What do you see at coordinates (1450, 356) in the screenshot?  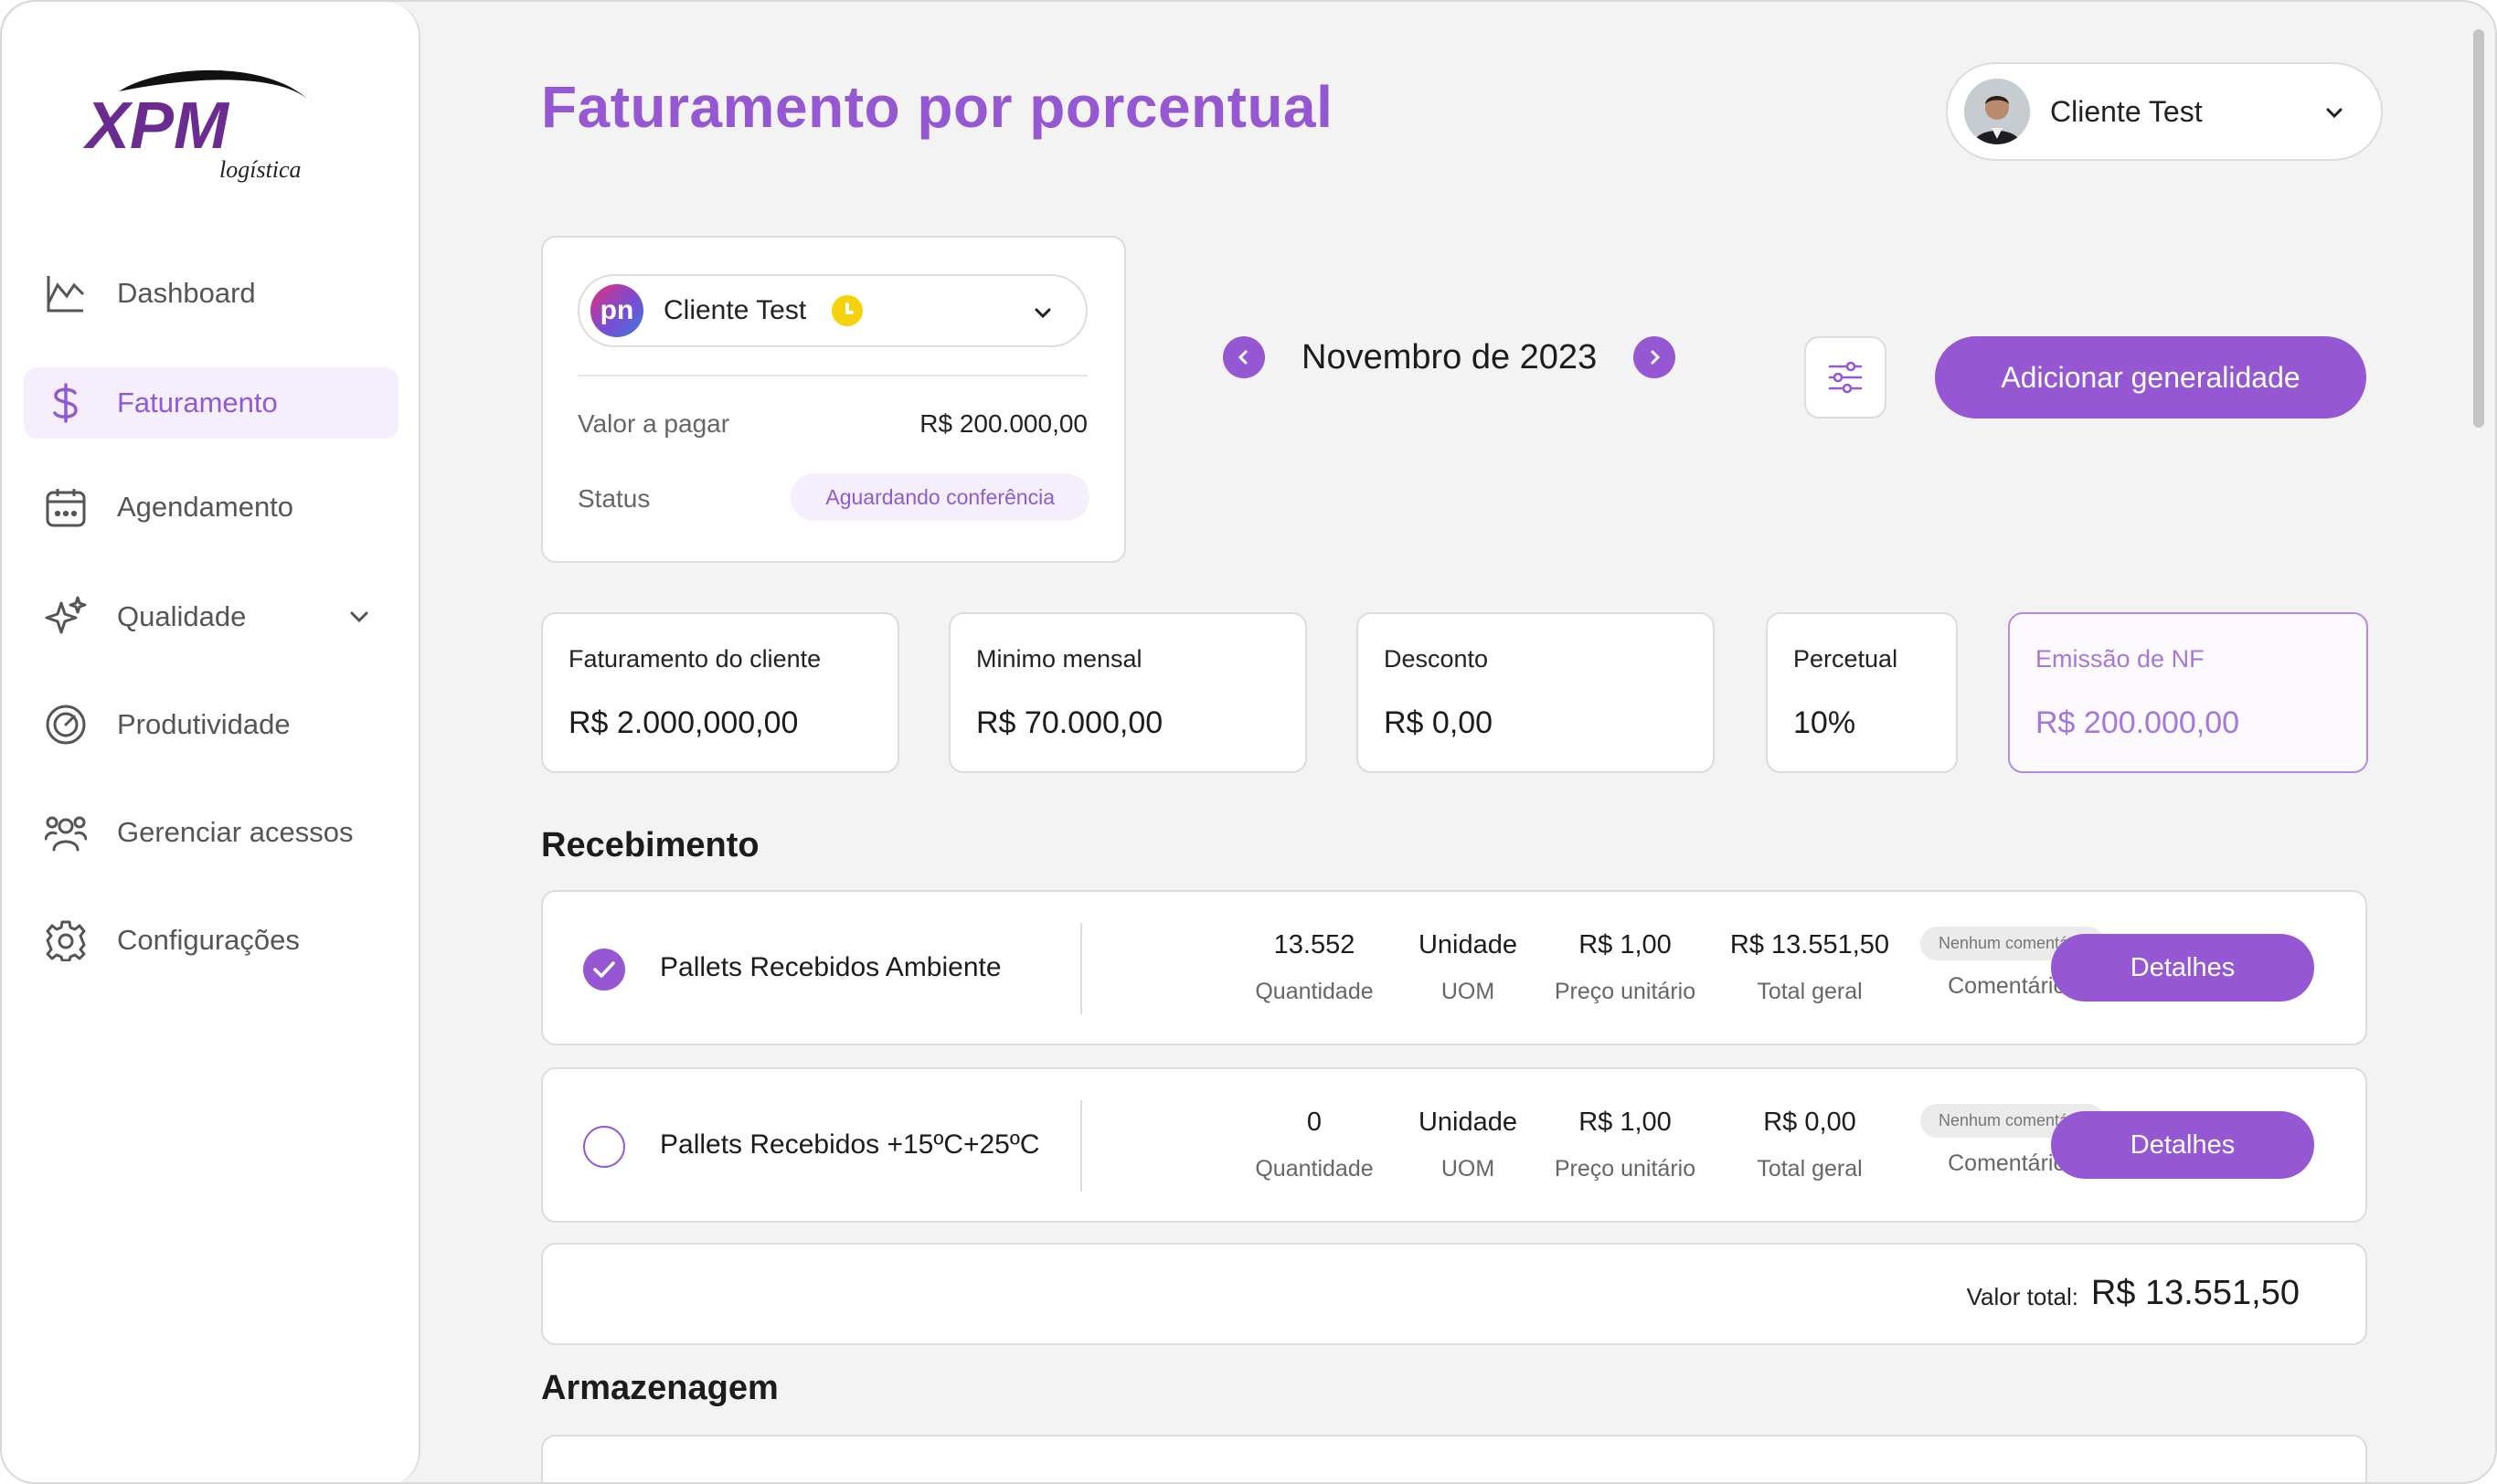 I see `period-label: Novembro de 2023` at bounding box center [1450, 356].